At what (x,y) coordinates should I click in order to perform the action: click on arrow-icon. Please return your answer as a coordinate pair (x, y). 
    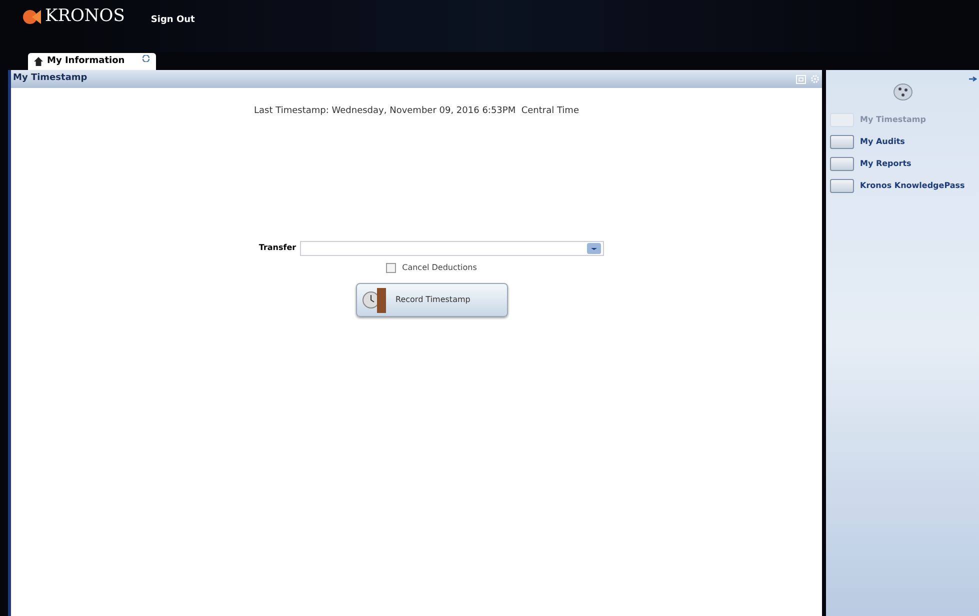
    Looking at the image, I should click on (973, 79).